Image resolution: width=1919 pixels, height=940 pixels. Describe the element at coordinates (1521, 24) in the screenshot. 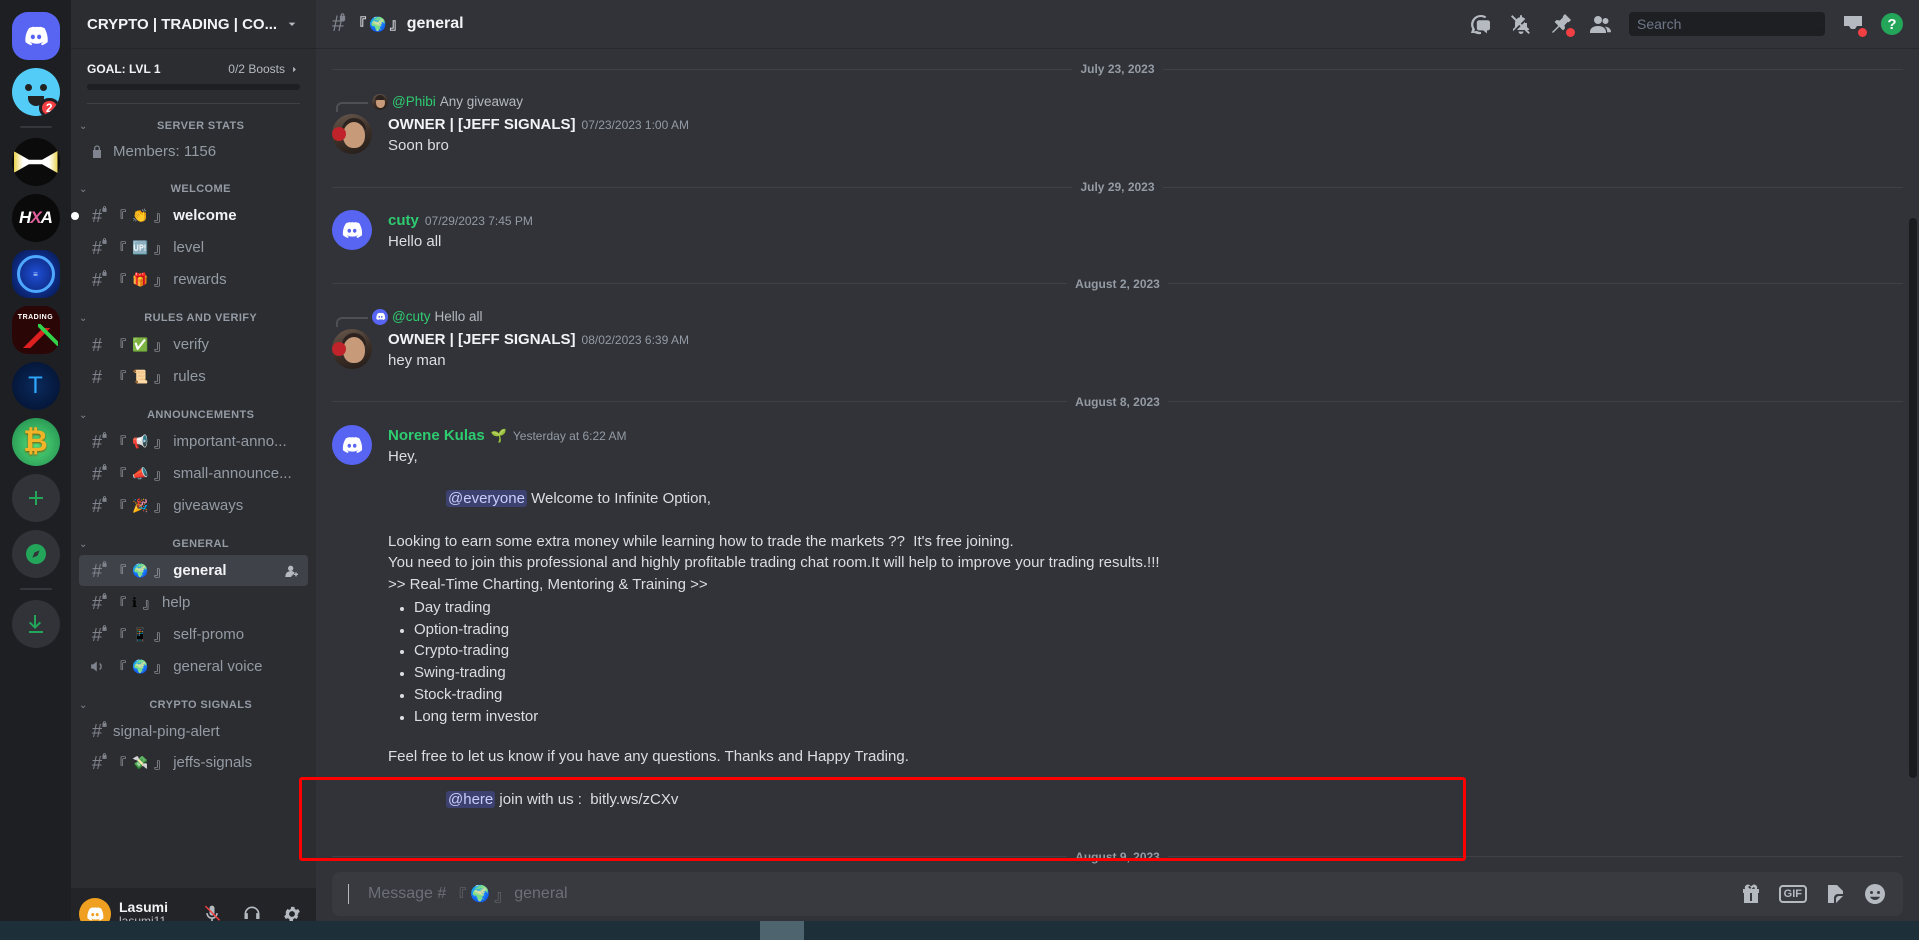

I see `notifications-muted-icon` at that location.